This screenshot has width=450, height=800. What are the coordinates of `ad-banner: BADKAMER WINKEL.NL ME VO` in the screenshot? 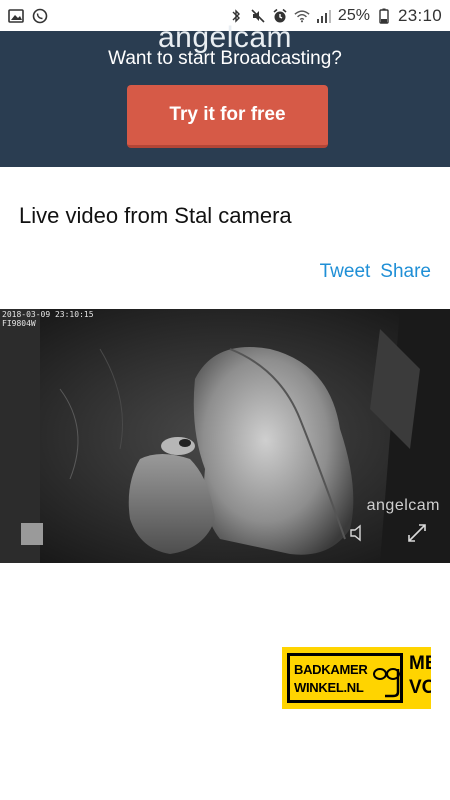 It's located at (356, 678).